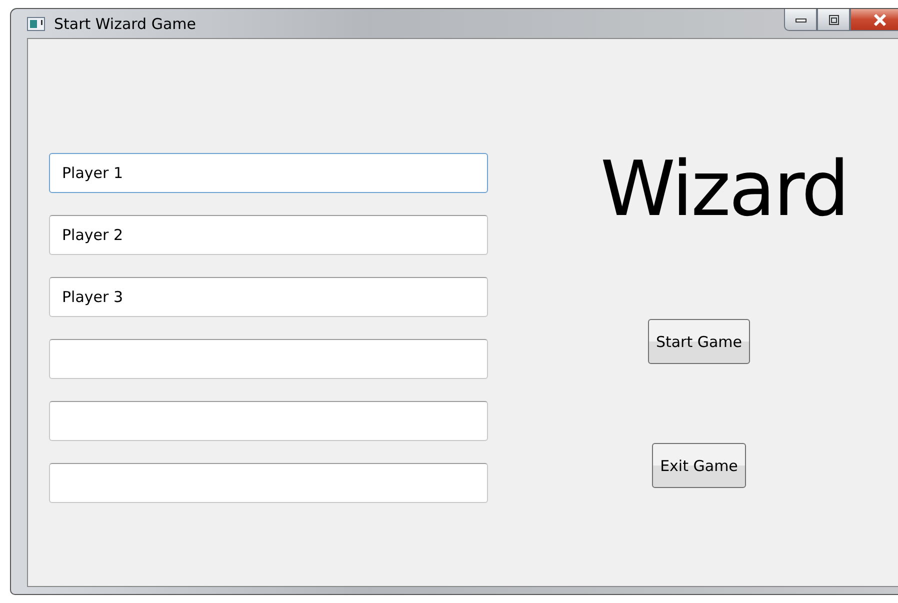 The width and height of the screenshot is (898, 603). I want to click on game-title: Wizard, so click(724, 189).